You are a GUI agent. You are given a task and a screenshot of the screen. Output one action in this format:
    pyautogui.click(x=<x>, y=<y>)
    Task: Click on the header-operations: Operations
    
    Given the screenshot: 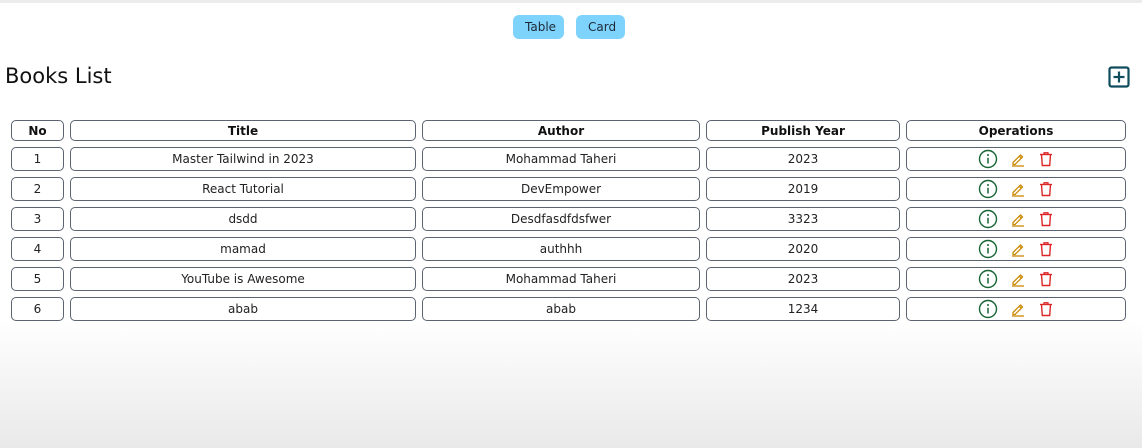 What is the action you would take?
    pyautogui.click(x=1016, y=130)
    